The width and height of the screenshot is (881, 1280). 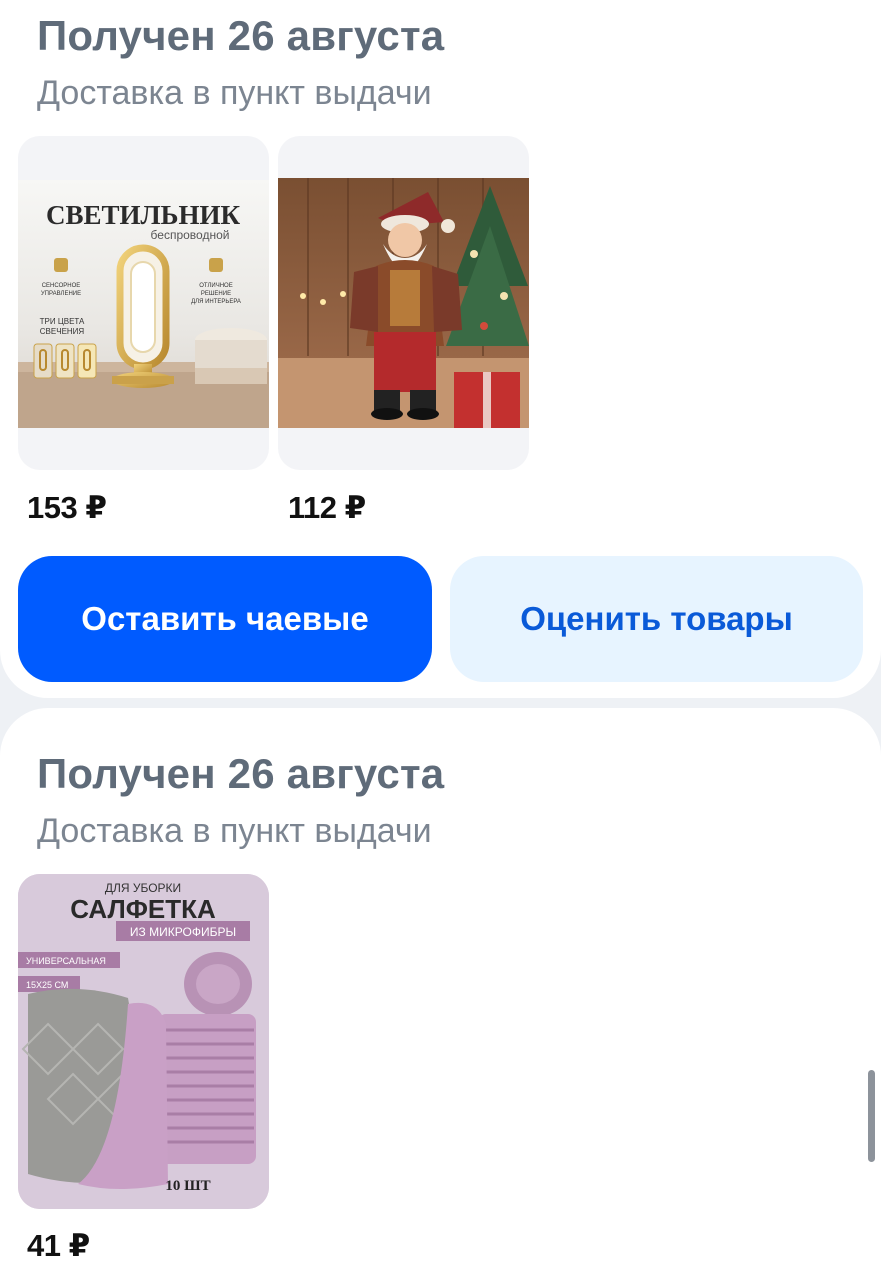 What do you see at coordinates (67, 507) in the screenshot?
I see `product-price: 153 ₽` at bounding box center [67, 507].